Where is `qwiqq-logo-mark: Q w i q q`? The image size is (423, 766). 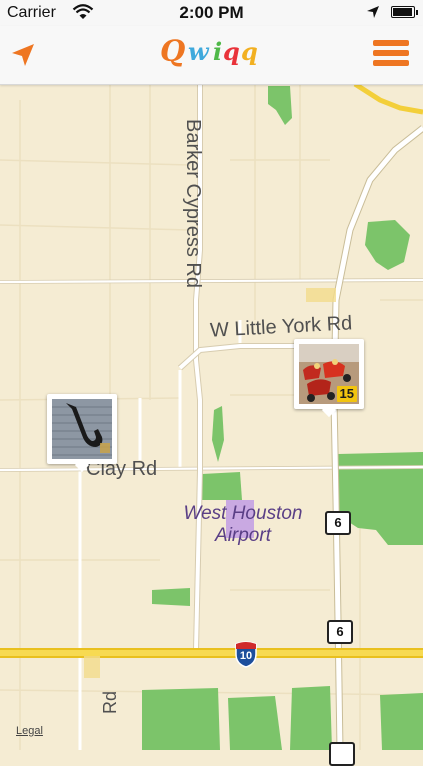
qwiqq-logo-mark: Q w i q q is located at coordinates (209, 51).